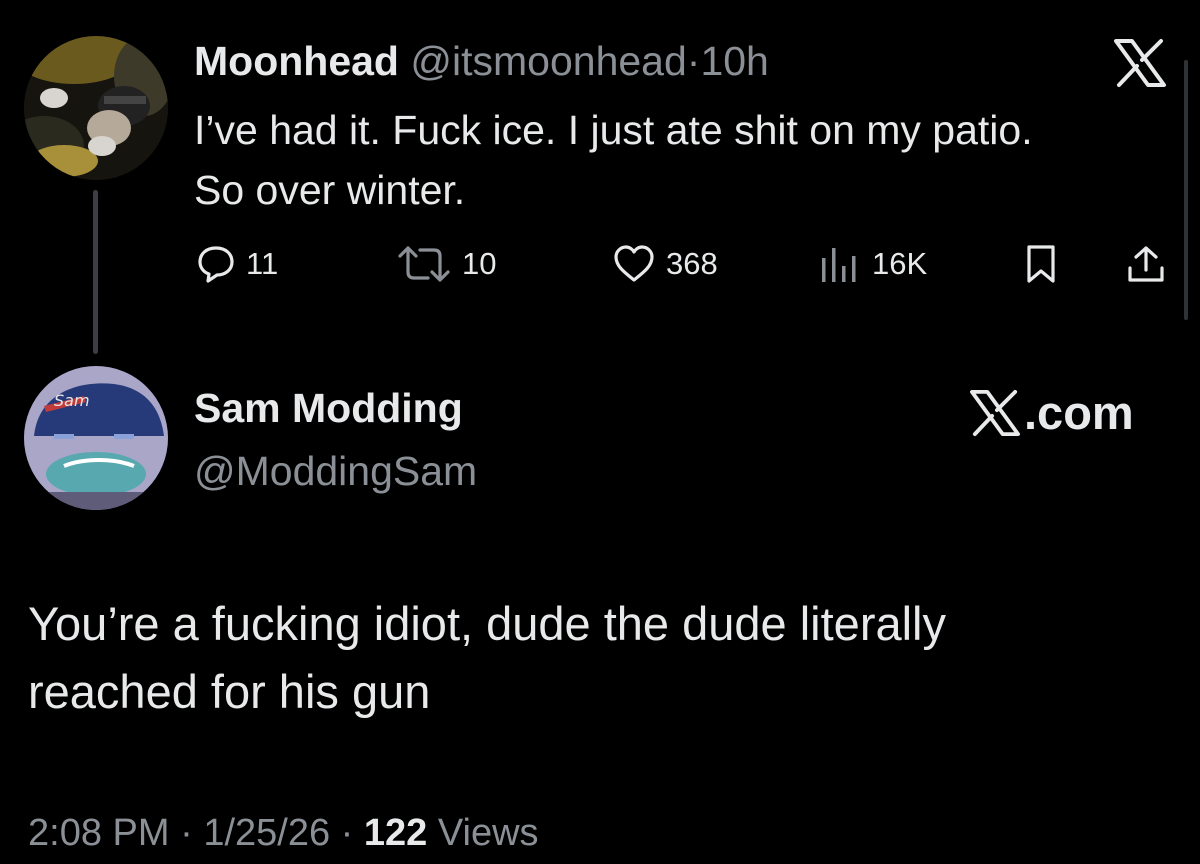  Describe the element at coordinates (216, 264) in the screenshot. I see `reply-icon` at that location.